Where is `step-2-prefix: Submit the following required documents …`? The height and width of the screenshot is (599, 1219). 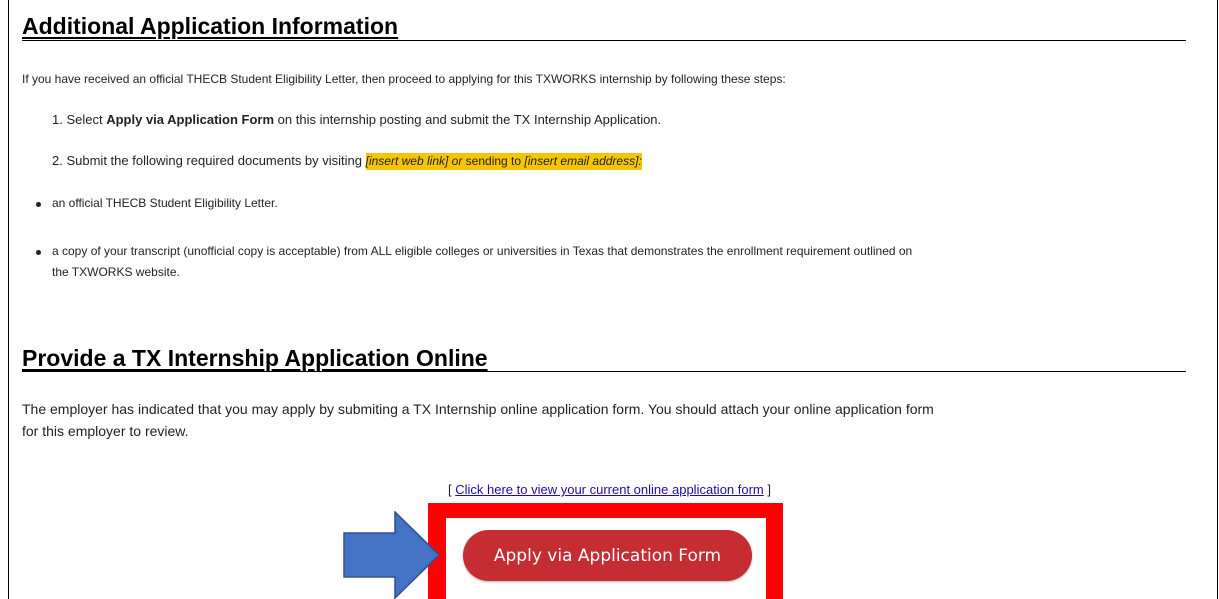 step-2-prefix: Submit the following required documents … is located at coordinates (216, 160).